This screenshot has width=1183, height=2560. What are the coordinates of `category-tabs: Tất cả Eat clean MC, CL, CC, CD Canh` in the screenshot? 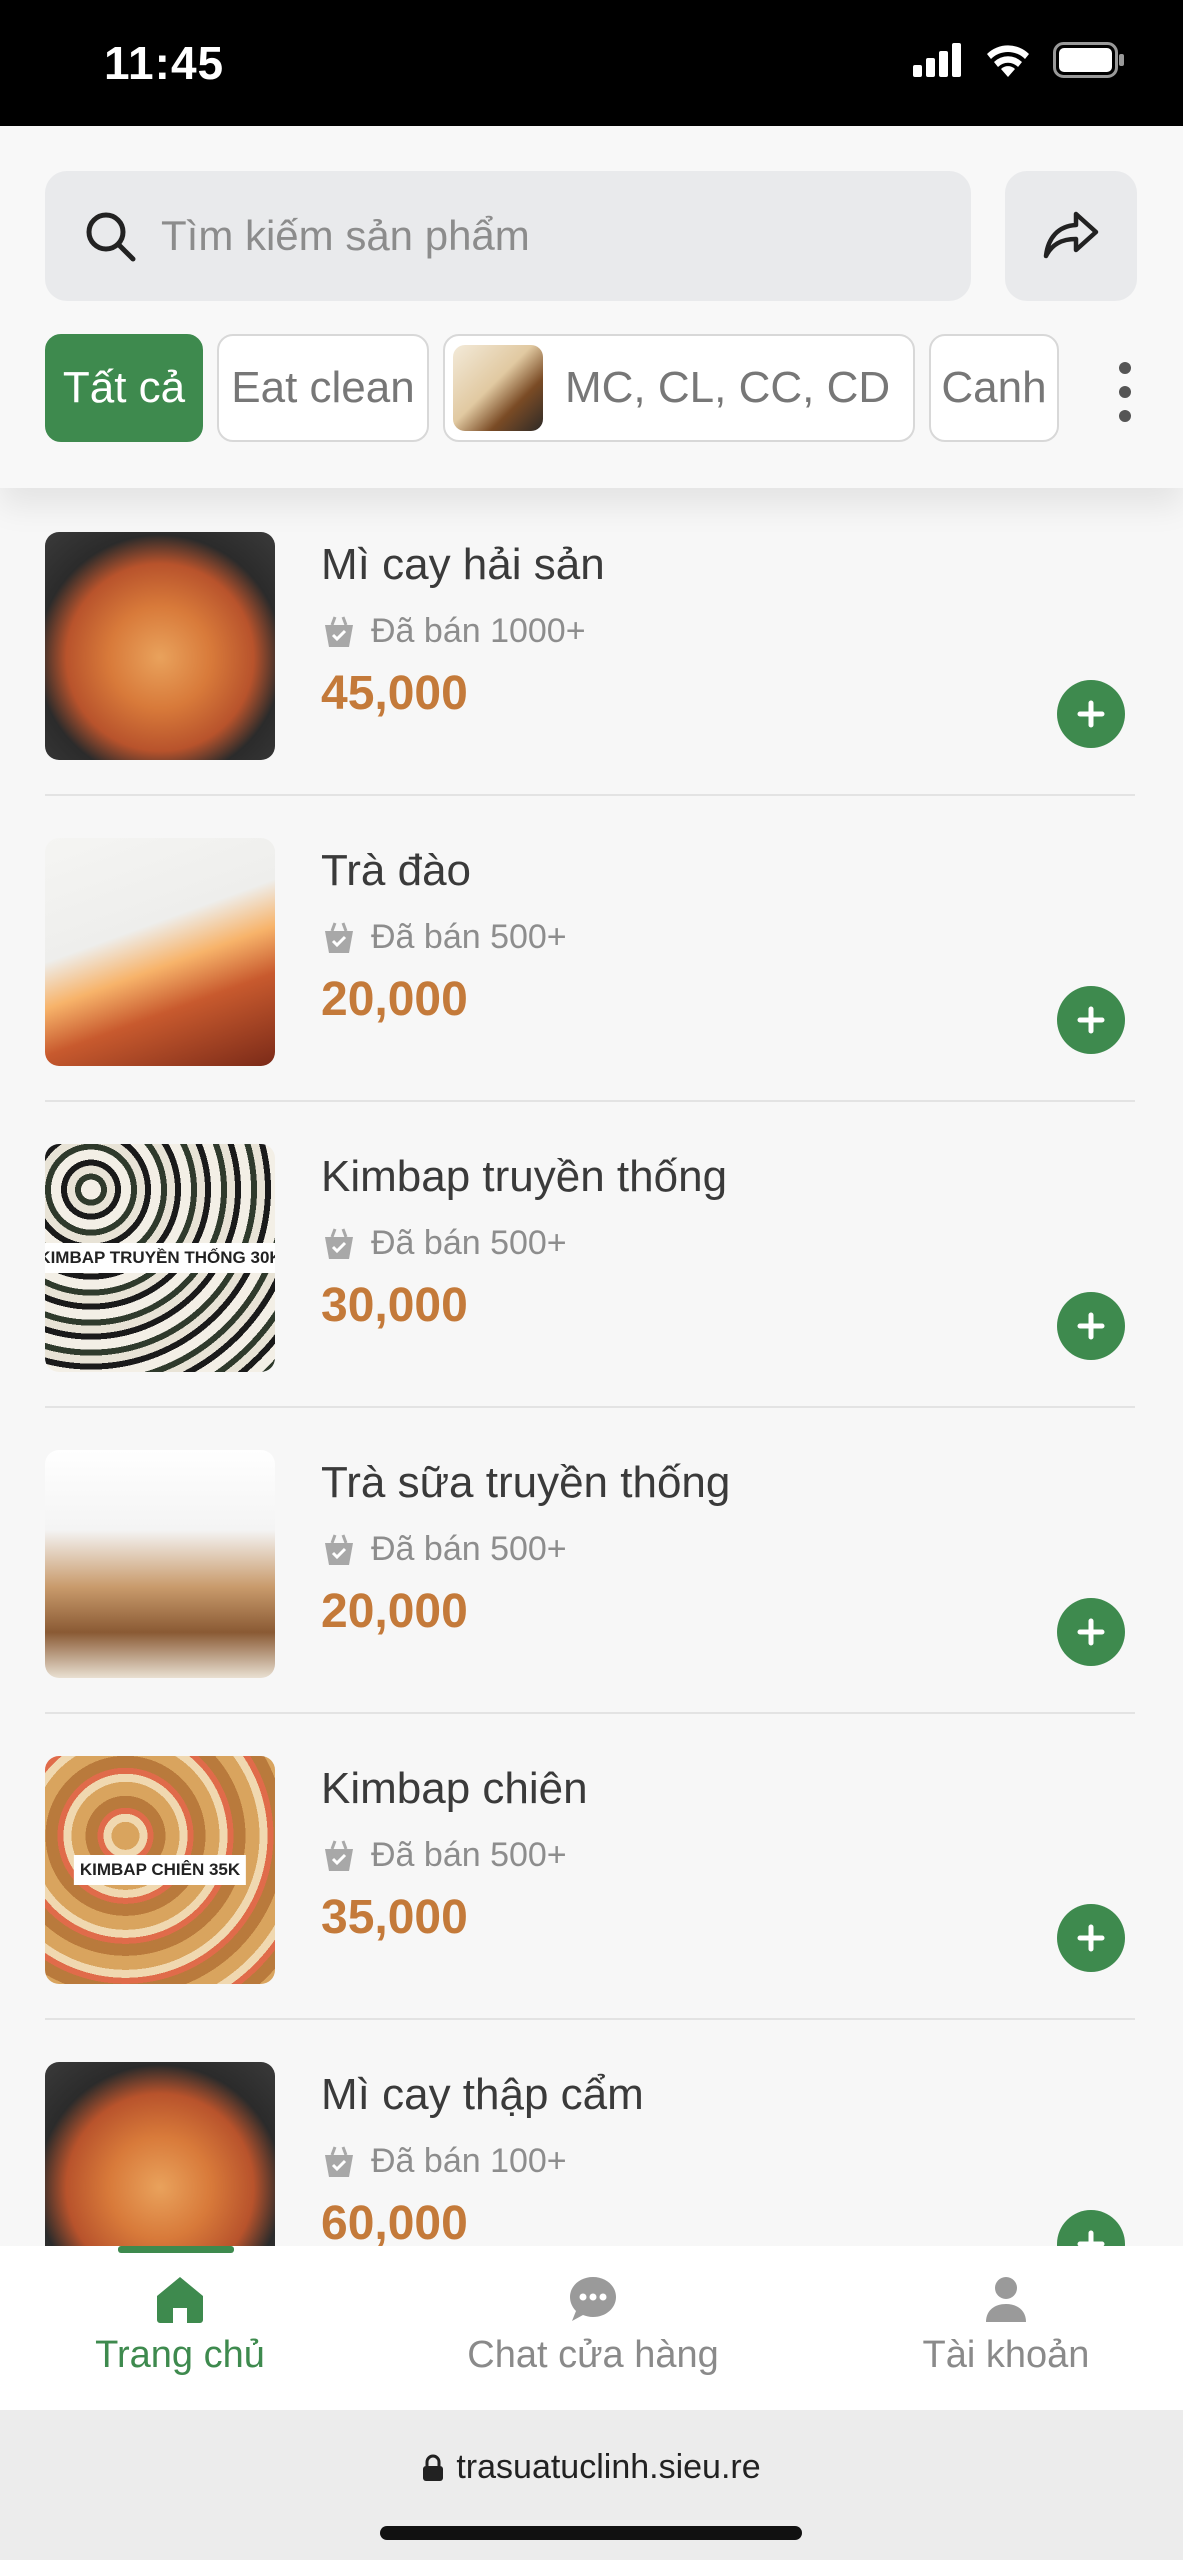 It's located at (575, 390).